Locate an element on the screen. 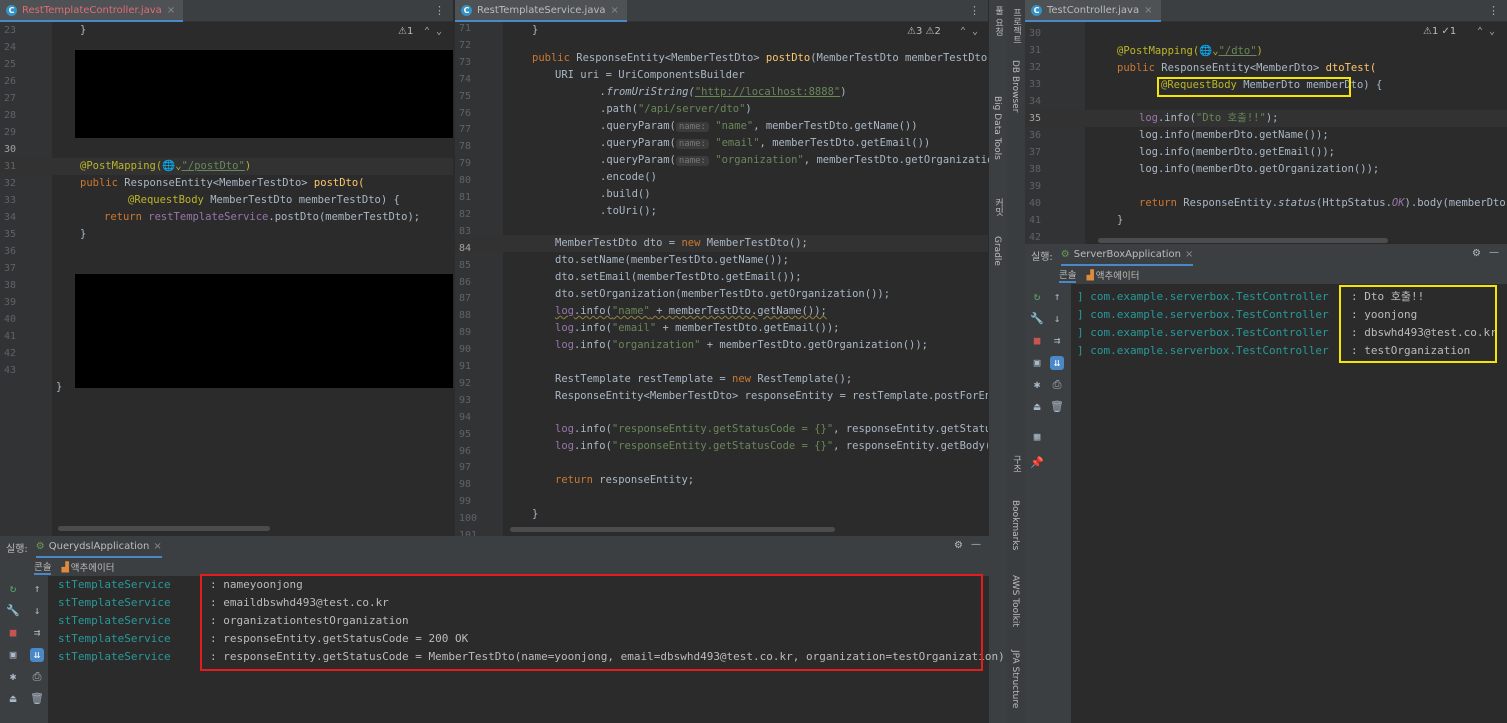  line-number: 99 is located at coordinates (465, 502).